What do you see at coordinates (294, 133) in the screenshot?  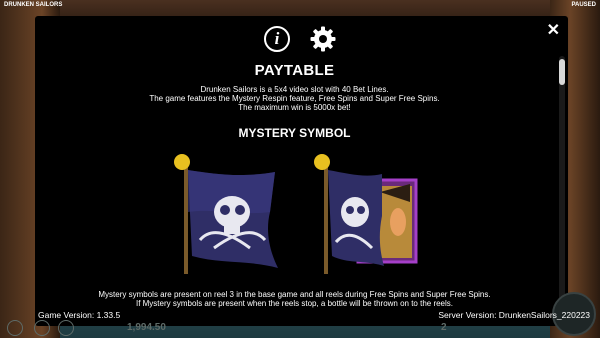 I see `mystery-symbol-title: MYSTERY SYMBOL` at bounding box center [294, 133].